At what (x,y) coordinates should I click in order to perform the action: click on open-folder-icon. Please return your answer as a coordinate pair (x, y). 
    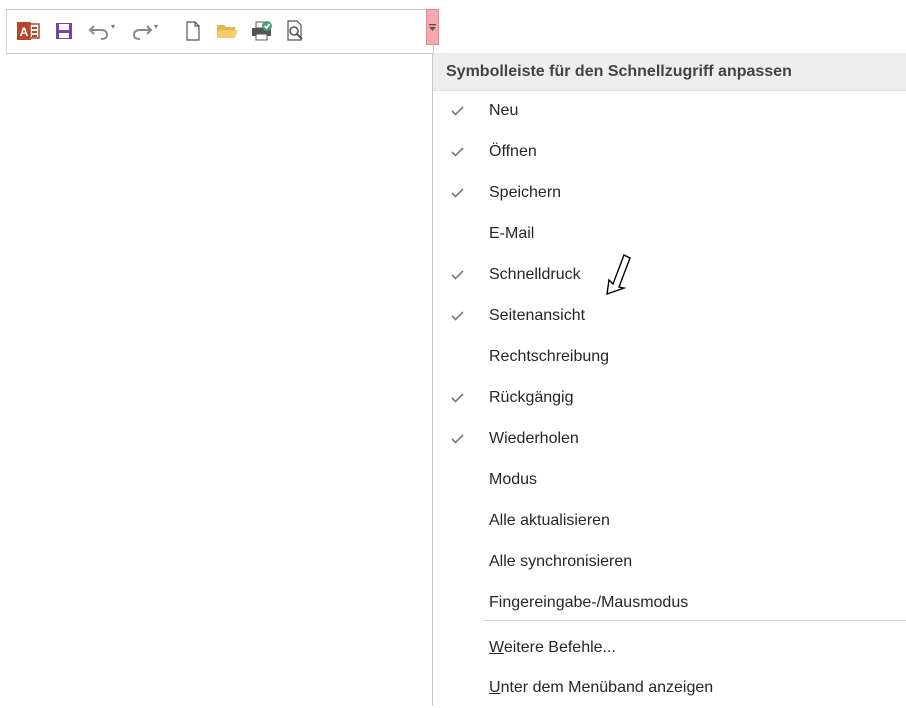
    Looking at the image, I should click on (227, 31).